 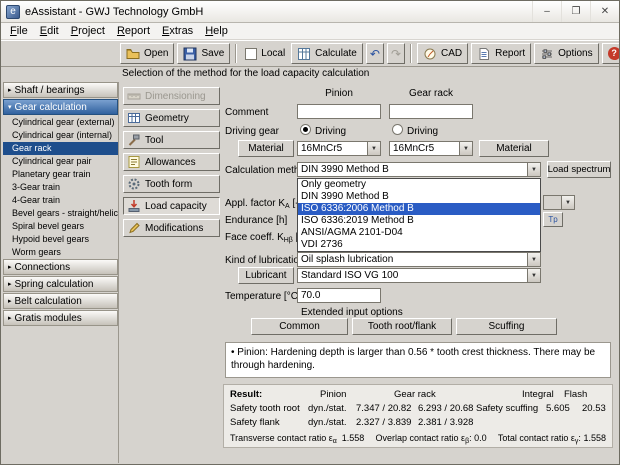 What do you see at coordinates (171, 228) in the screenshot?
I see `nav-modifications-button: Modifications` at bounding box center [171, 228].